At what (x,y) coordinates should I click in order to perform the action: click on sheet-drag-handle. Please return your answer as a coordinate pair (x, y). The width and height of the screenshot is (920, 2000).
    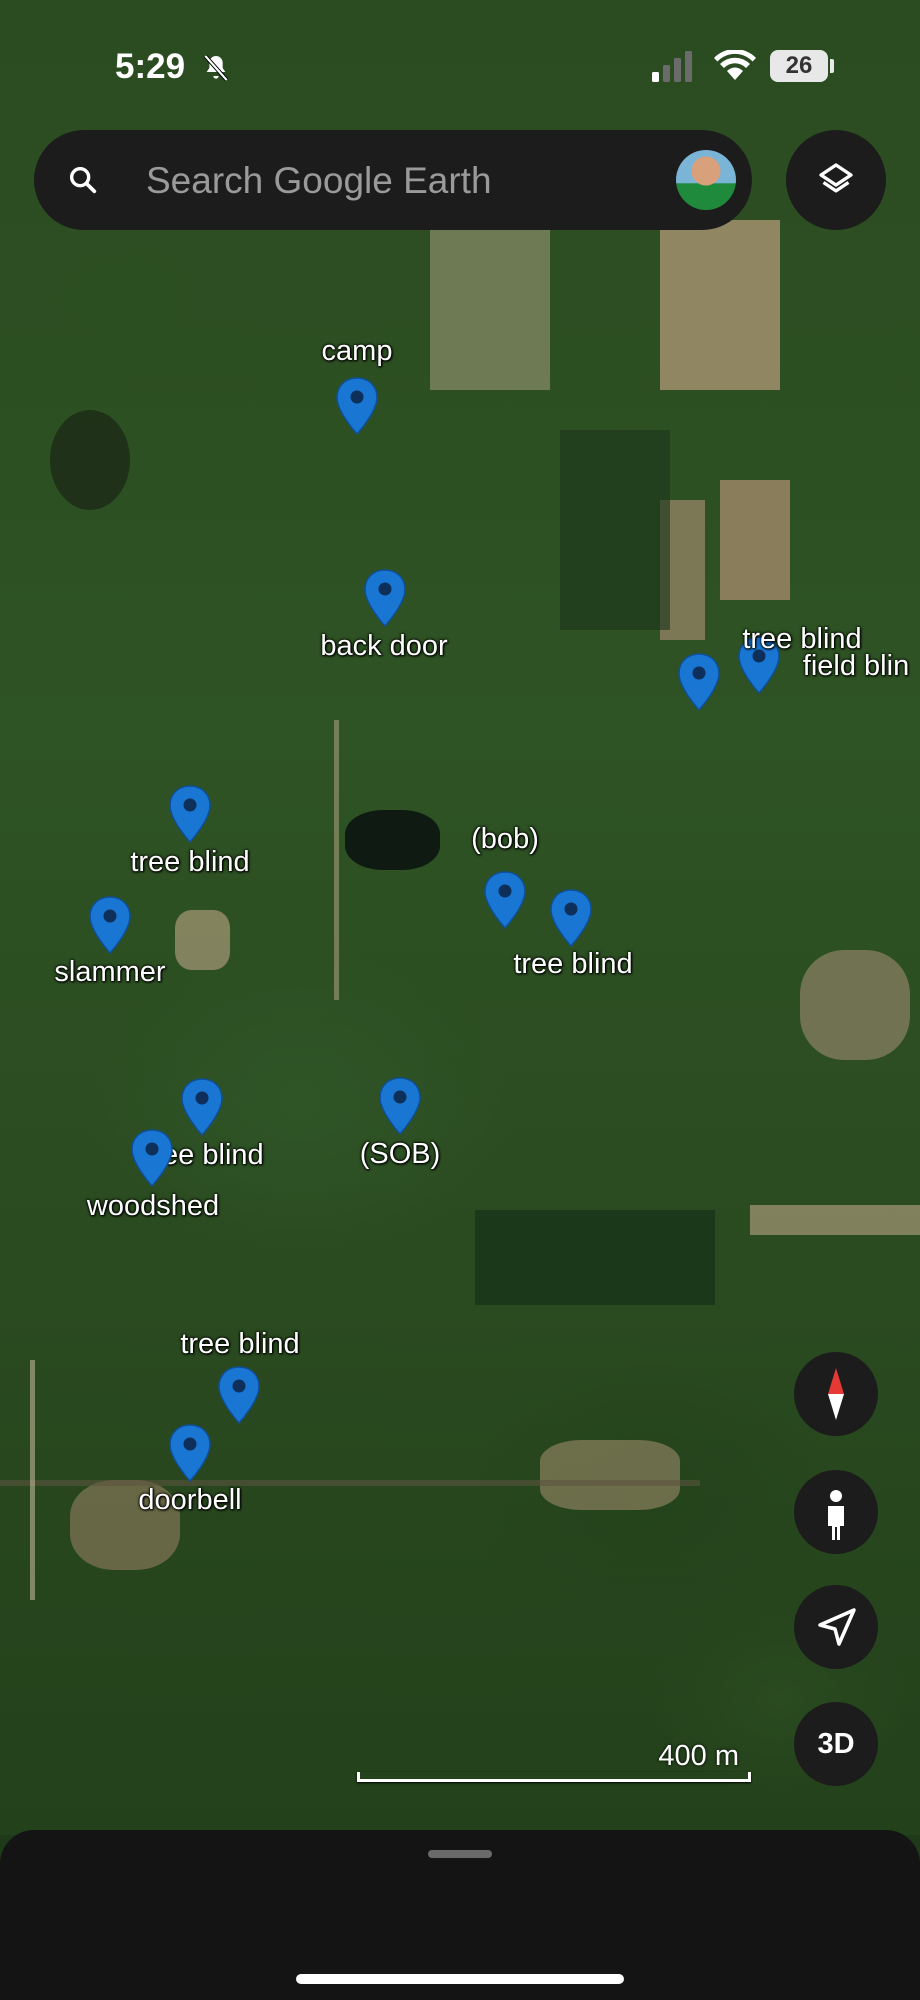
    Looking at the image, I should click on (460, 1854).